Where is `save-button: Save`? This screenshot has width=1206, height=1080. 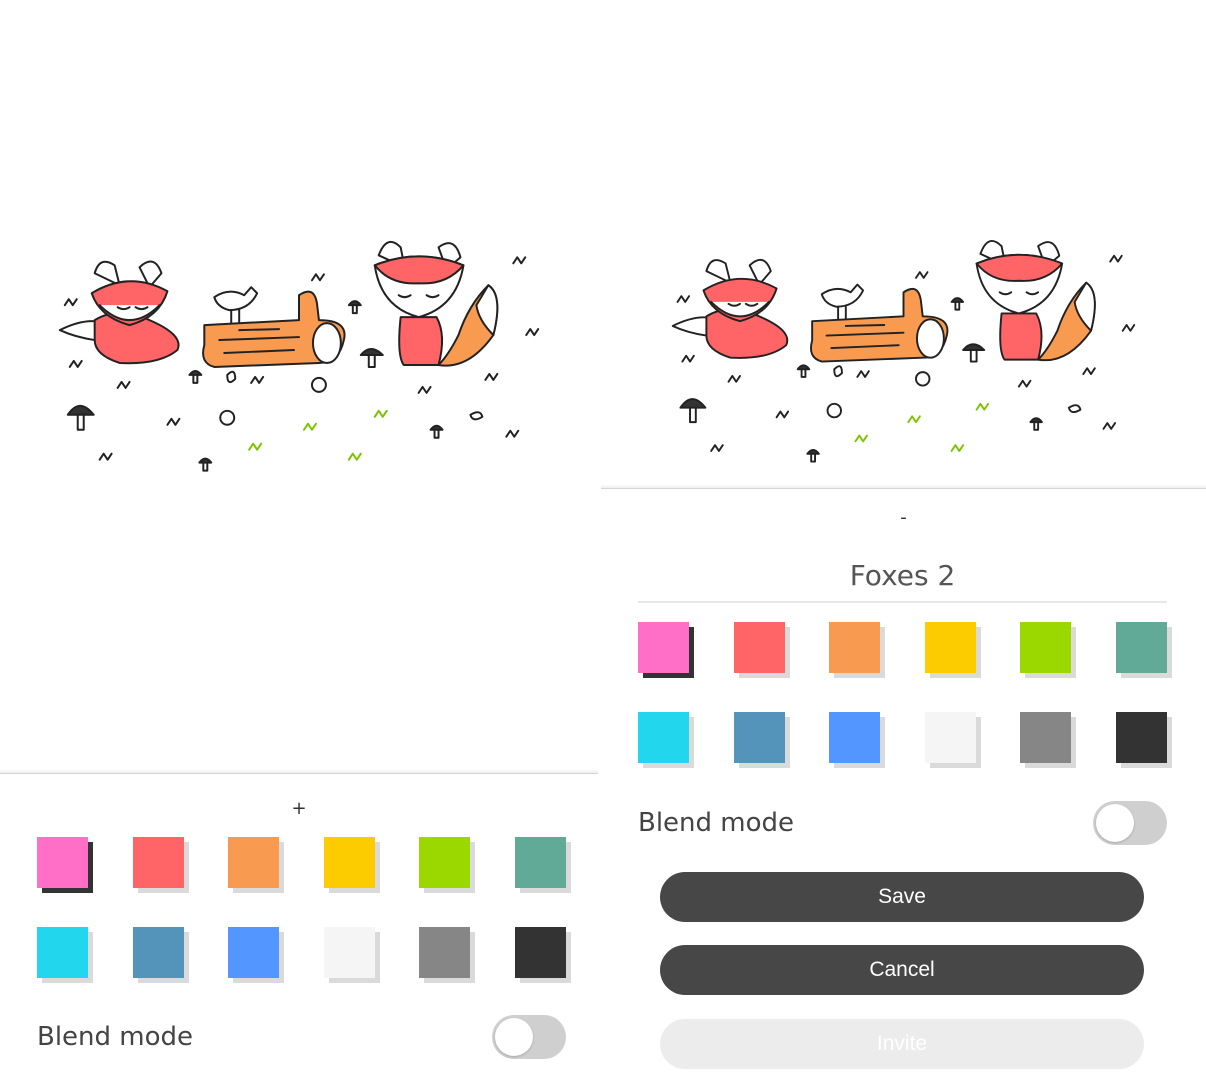 save-button: Save is located at coordinates (902, 897).